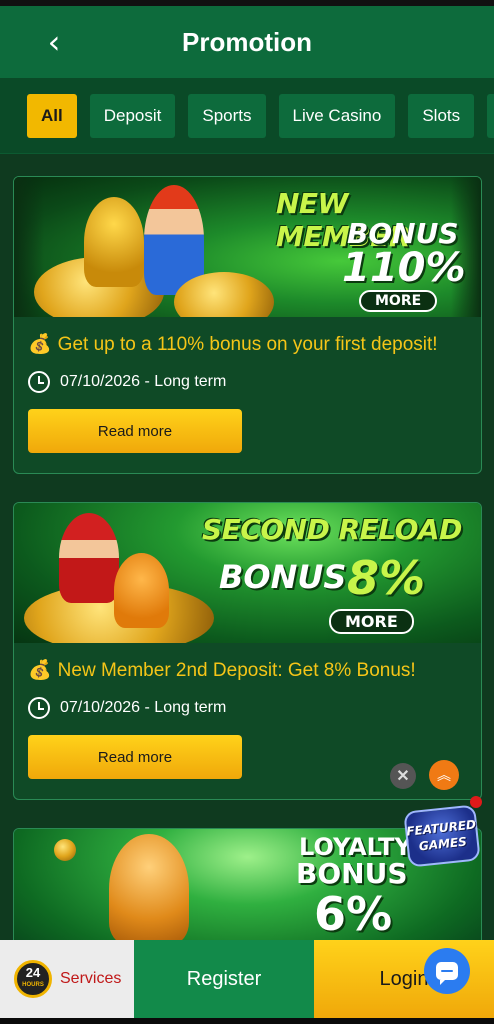  I want to click on promotion-banner: NEW MEMBER BONUS 110% MORE, so click(247, 247).